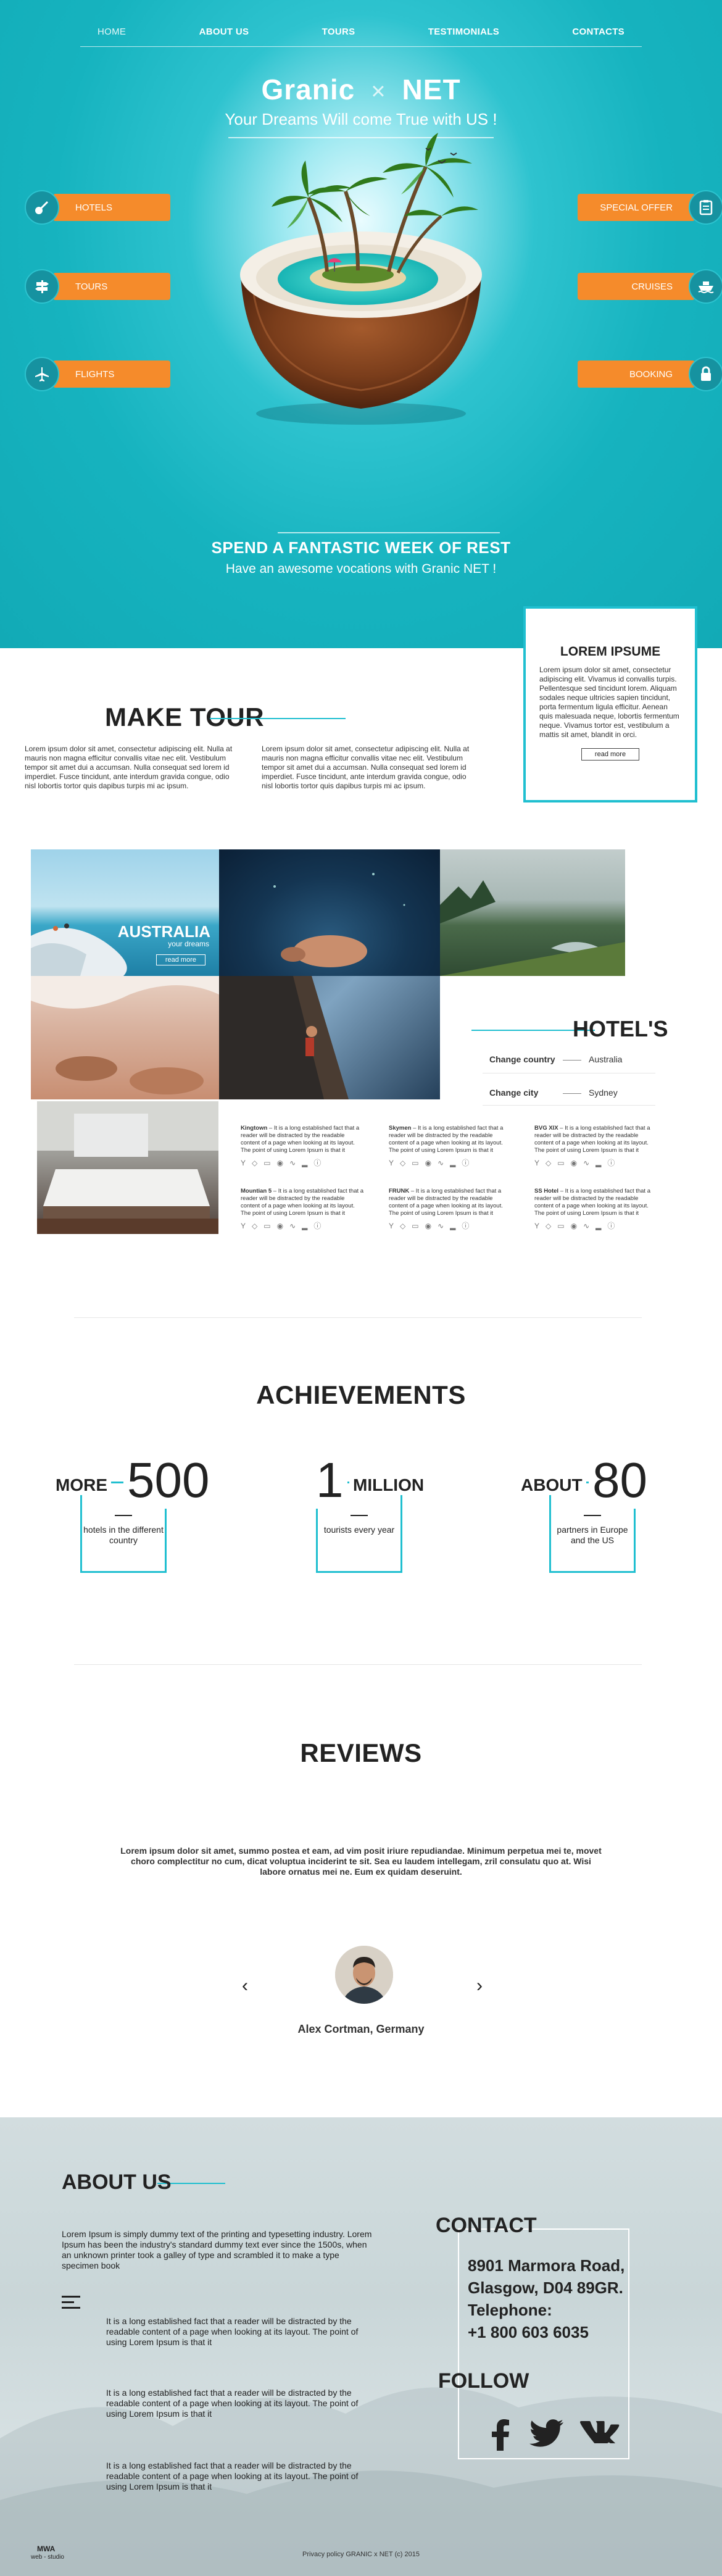 Image resolution: width=722 pixels, height=2576 pixels. I want to click on hero-divider, so click(389, 532).